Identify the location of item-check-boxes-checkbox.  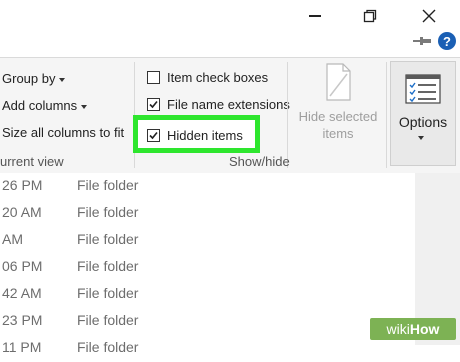
(153, 77).